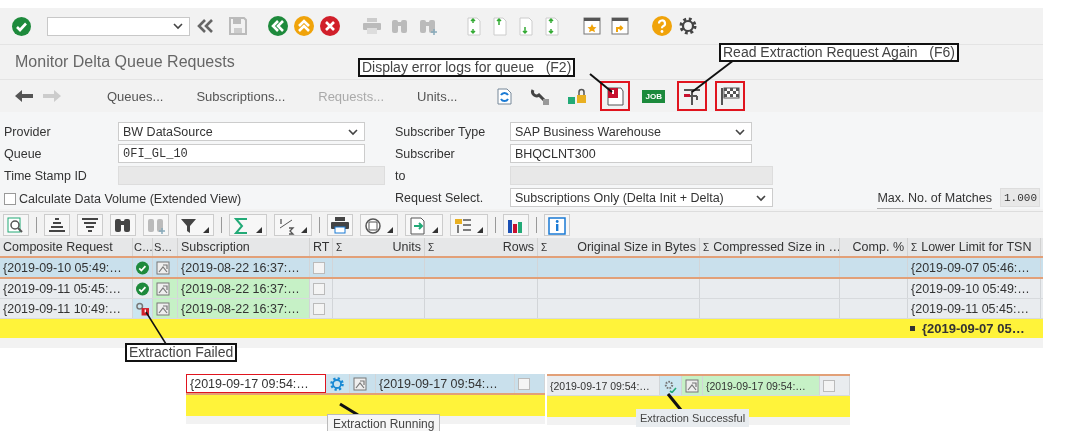 The width and height of the screenshot is (1074, 431). I want to click on error-icon, so click(142, 308).